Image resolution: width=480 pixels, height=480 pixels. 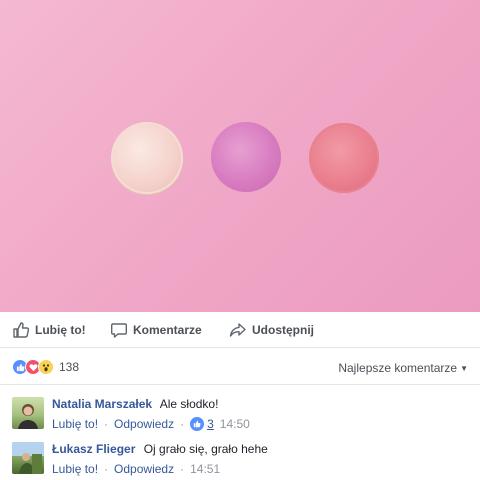 What do you see at coordinates (119, 330) in the screenshot?
I see `comment-icon` at bounding box center [119, 330].